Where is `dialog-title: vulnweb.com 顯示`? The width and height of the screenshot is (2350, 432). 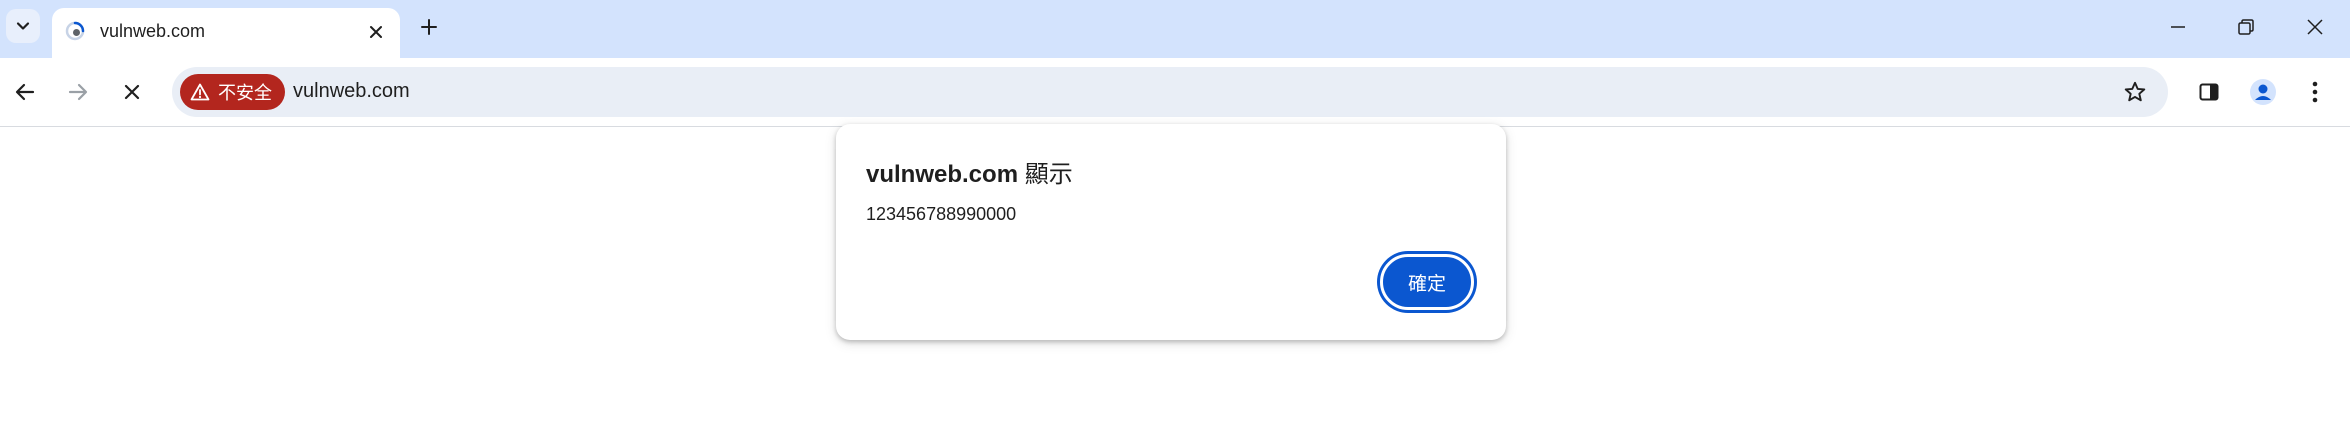 dialog-title: vulnweb.com 顯示 is located at coordinates (969, 171).